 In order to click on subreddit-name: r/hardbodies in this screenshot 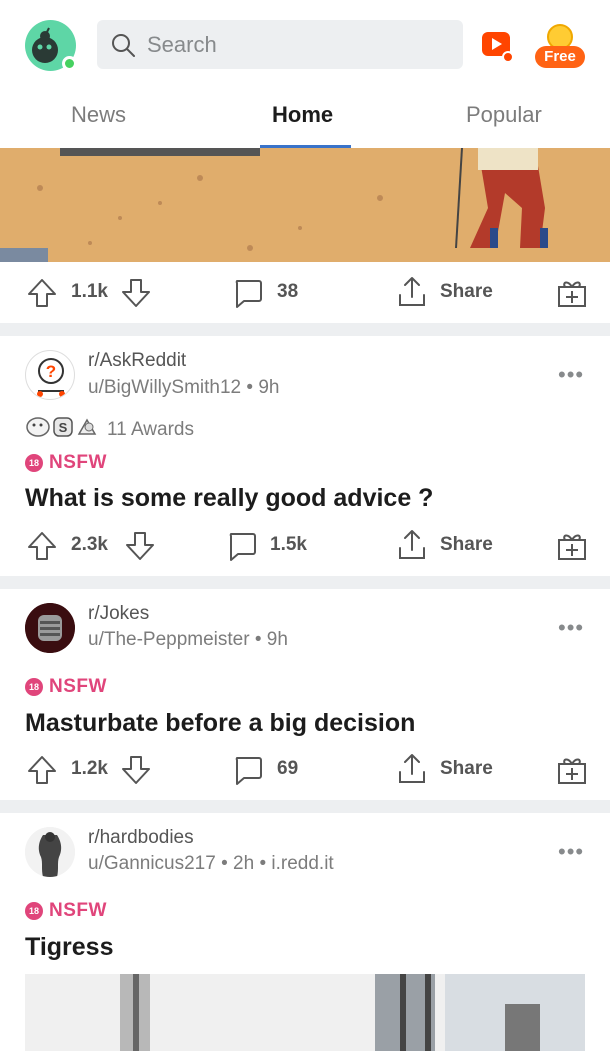, I will do `click(141, 838)`.